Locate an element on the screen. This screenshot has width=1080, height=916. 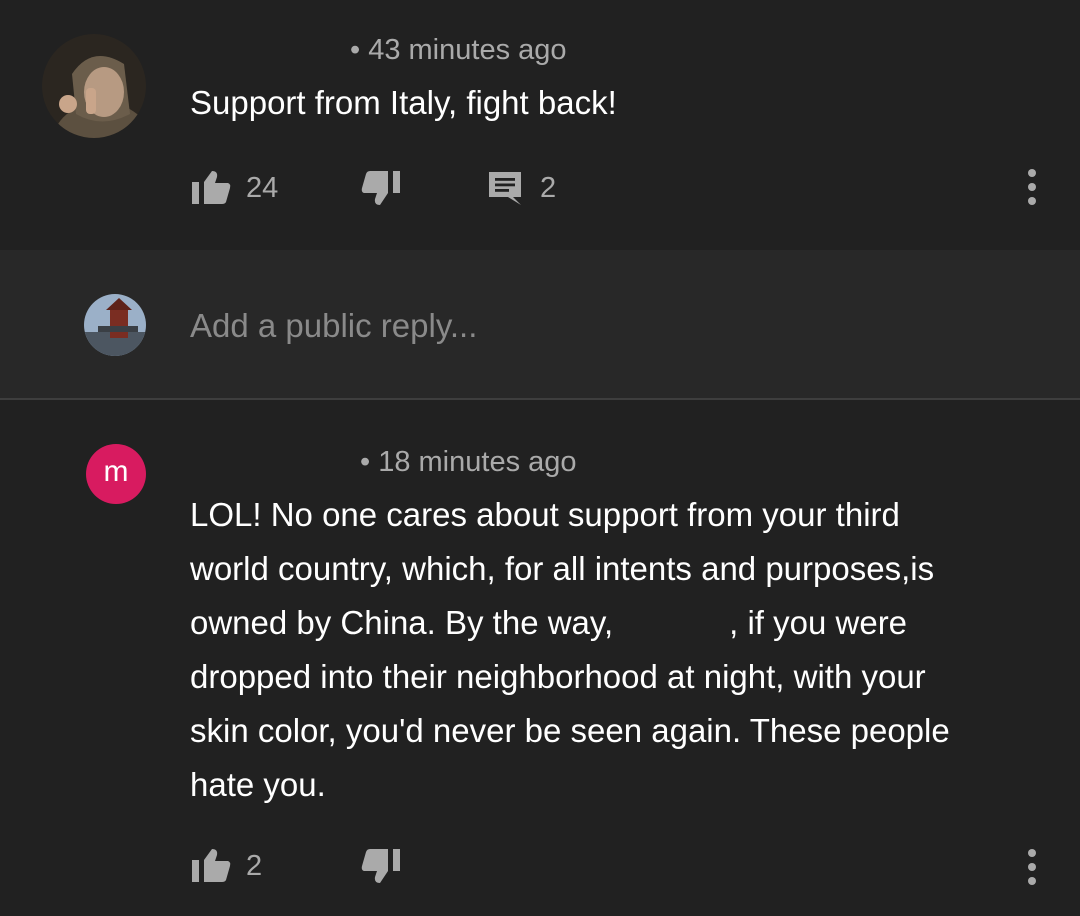
comment-icon is located at coordinates (505, 188).